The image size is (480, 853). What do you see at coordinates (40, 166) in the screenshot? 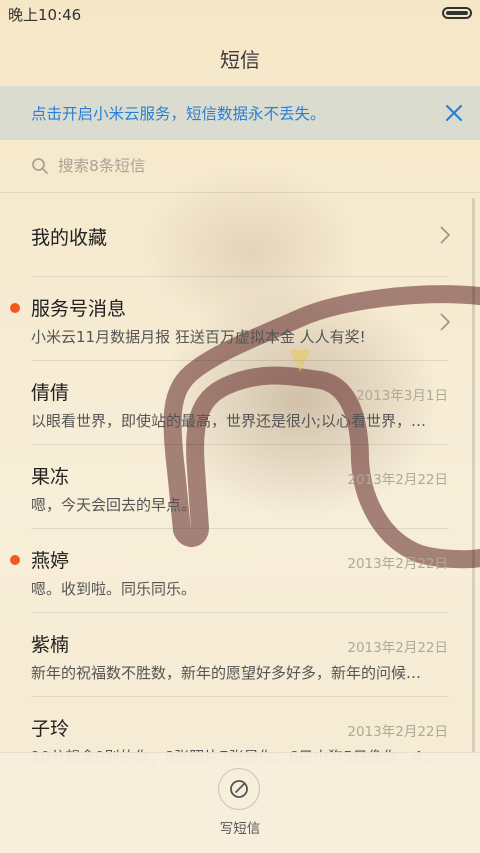
I see `search-icon` at bounding box center [40, 166].